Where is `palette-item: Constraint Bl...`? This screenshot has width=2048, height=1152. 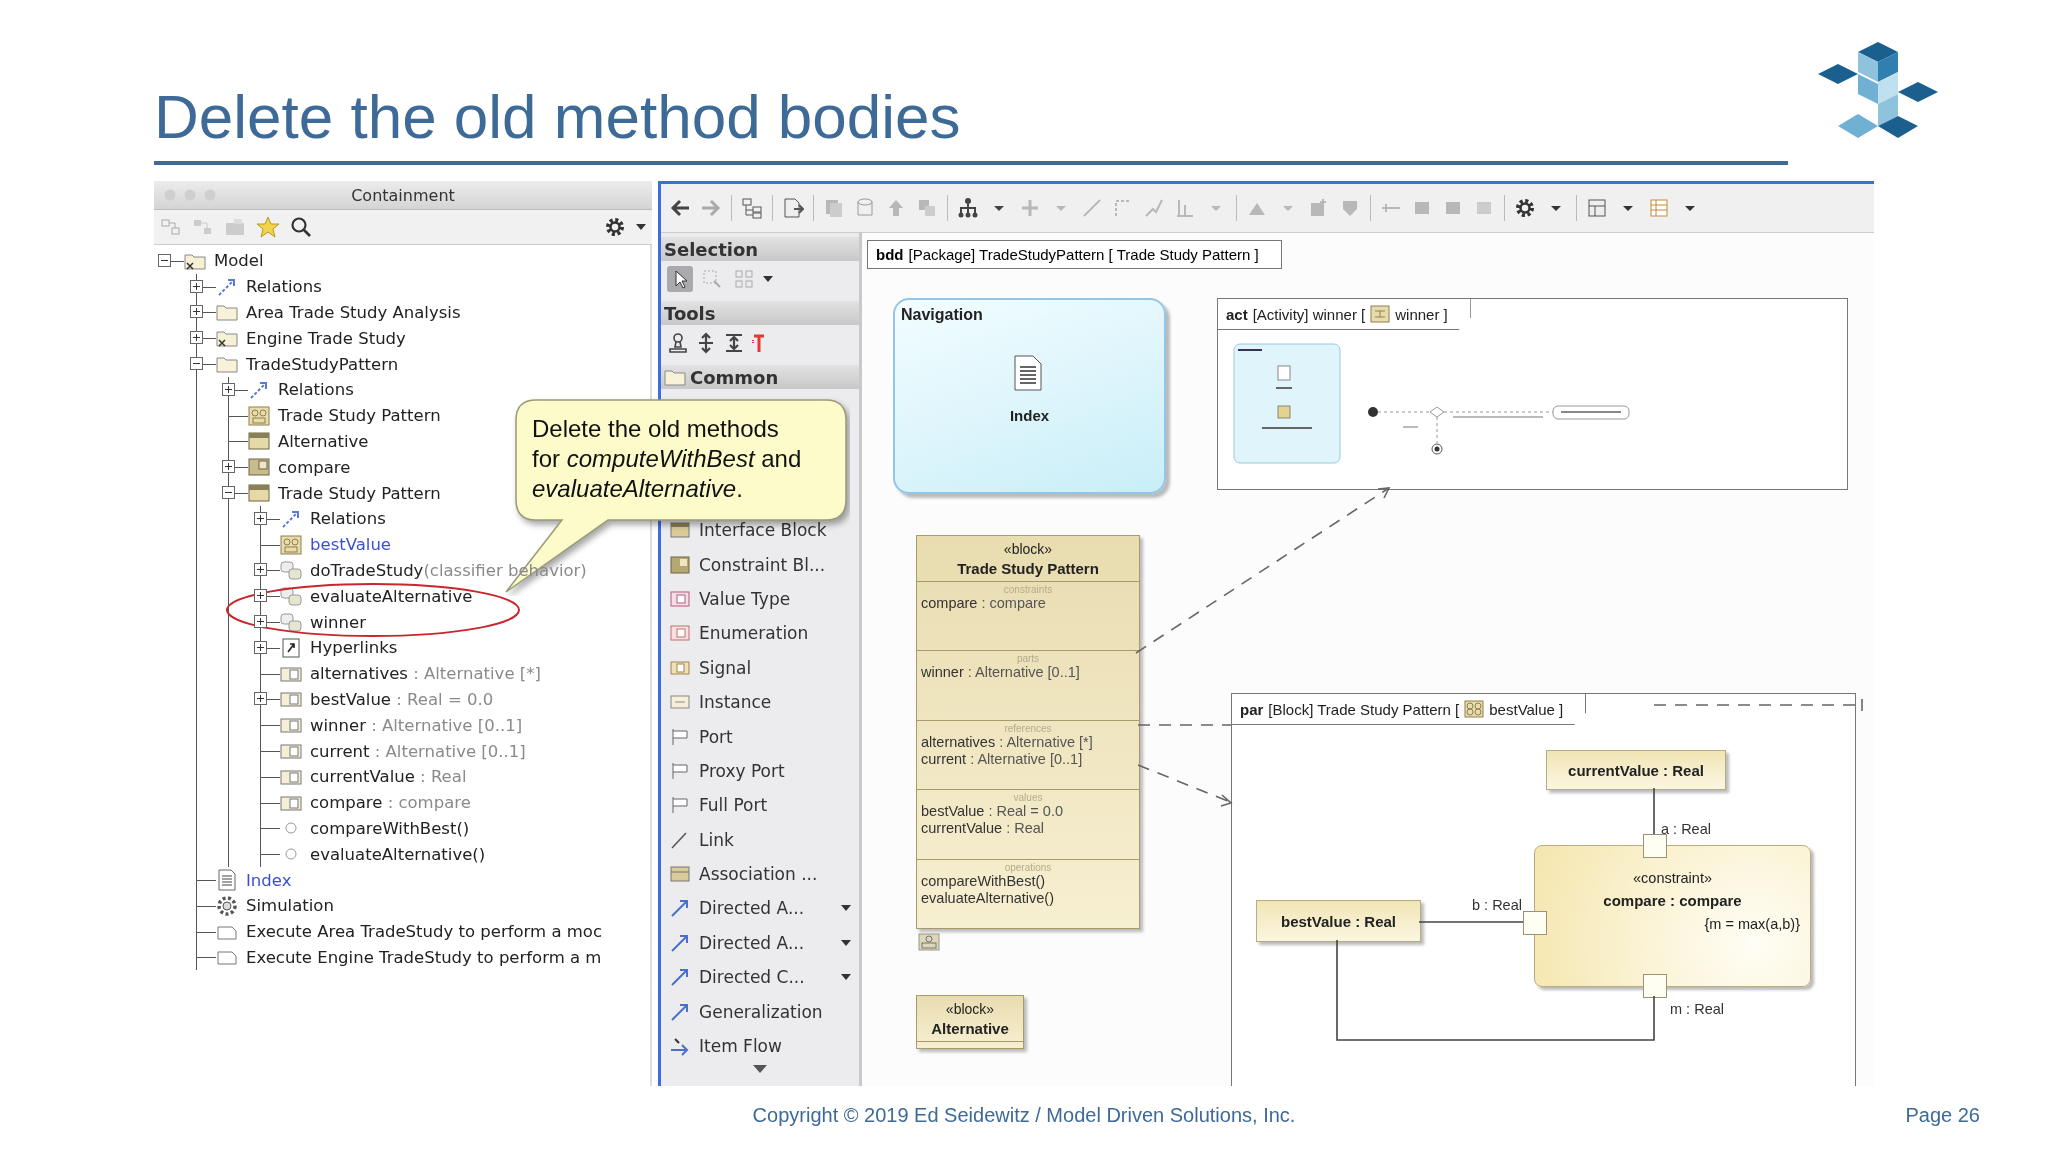 palette-item: Constraint Bl... is located at coordinates (762, 564).